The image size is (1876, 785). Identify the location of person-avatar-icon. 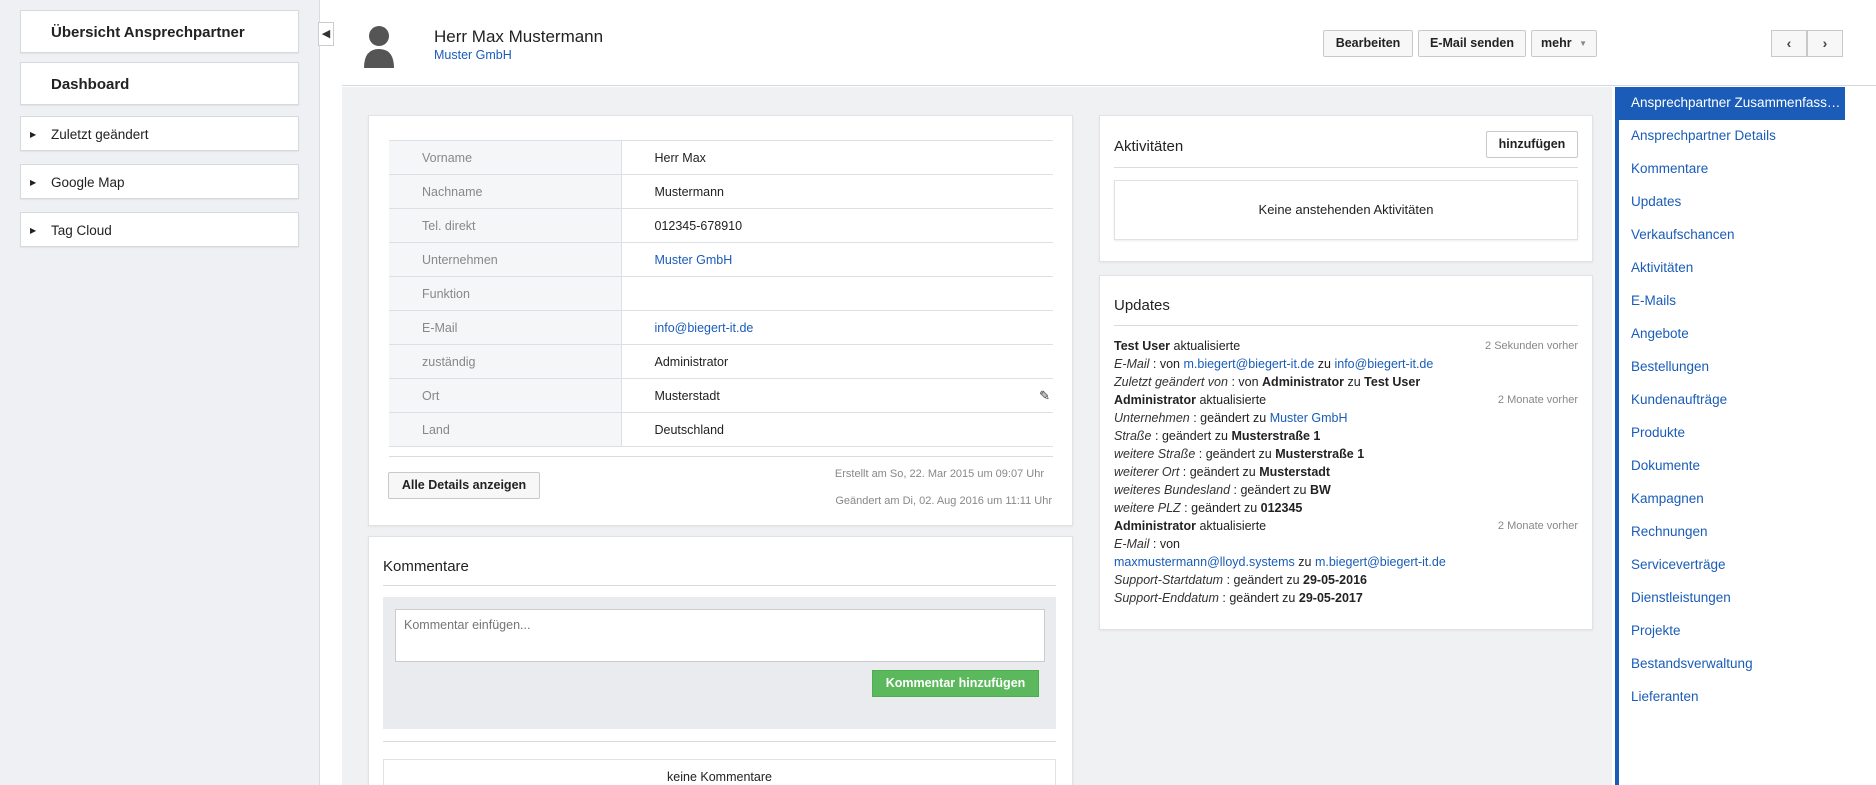
(379, 47).